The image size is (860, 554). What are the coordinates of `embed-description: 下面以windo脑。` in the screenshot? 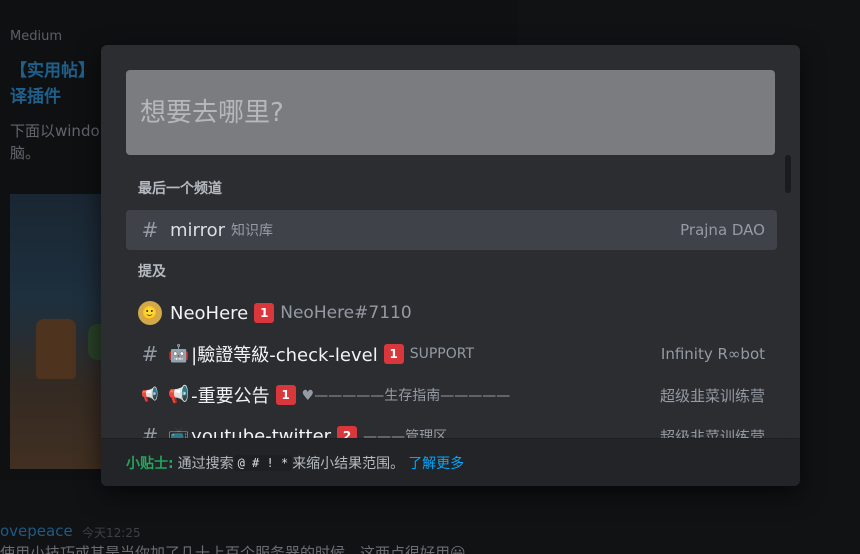 It's located at (55, 142).